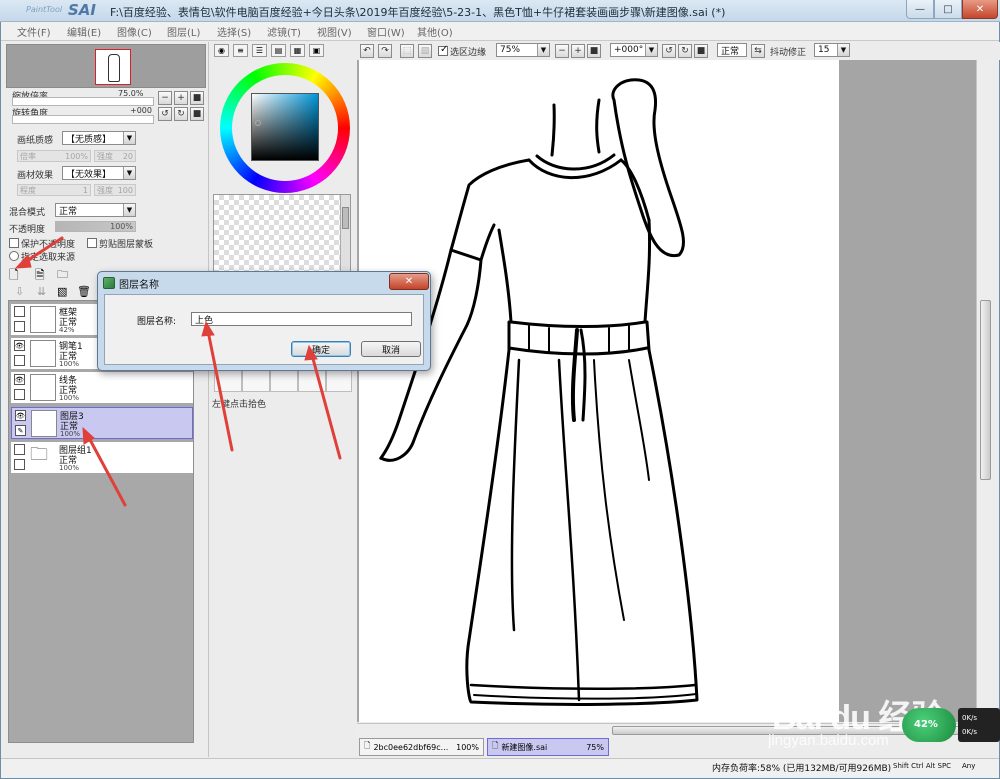 Image resolution: width=1000 pixels, height=779 pixels. I want to click on minimize-icon: —, so click(920, 9).